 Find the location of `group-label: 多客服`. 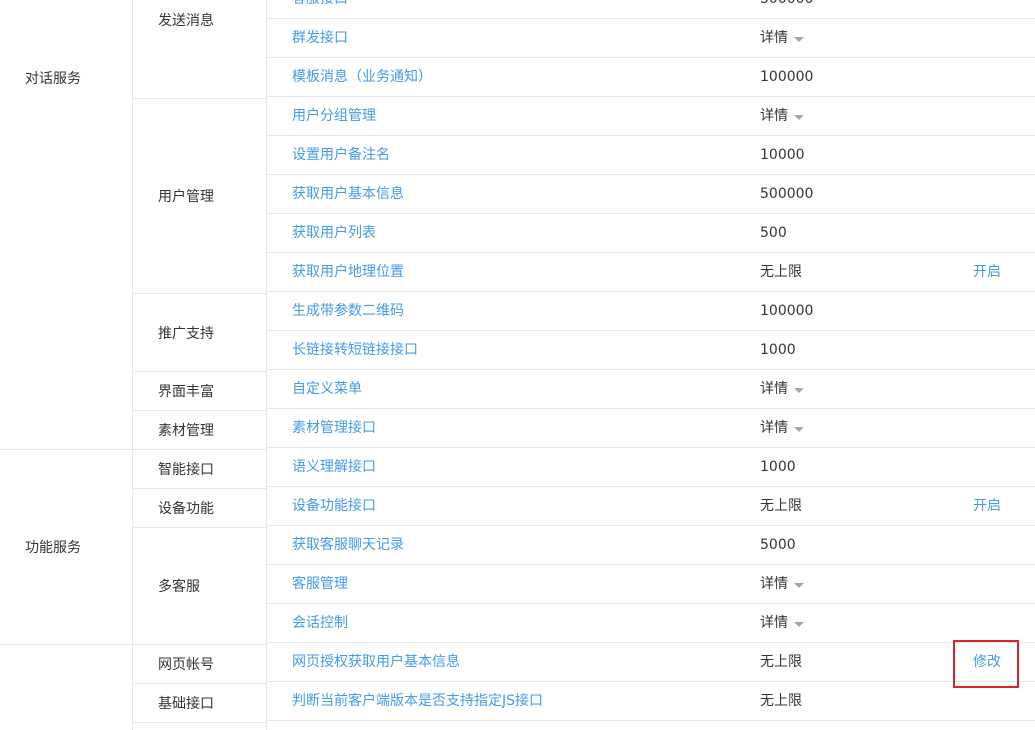

group-label: 多客服 is located at coordinates (179, 587).